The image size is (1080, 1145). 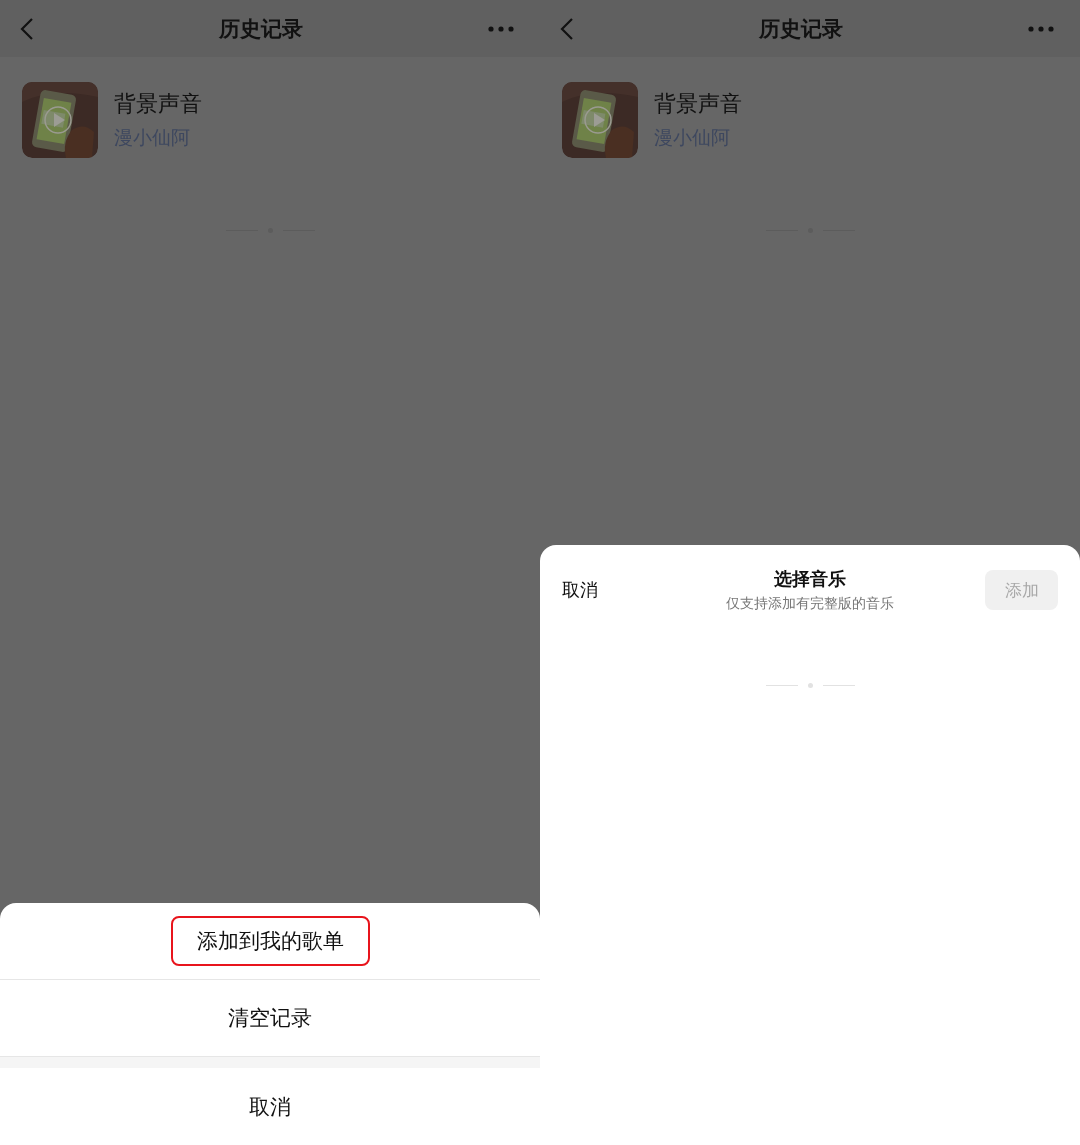 What do you see at coordinates (809, 604) in the screenshot?
I see `sheet-subtitle: 仅支持添加有完整版的音乐` at bounding box center [809, 604].